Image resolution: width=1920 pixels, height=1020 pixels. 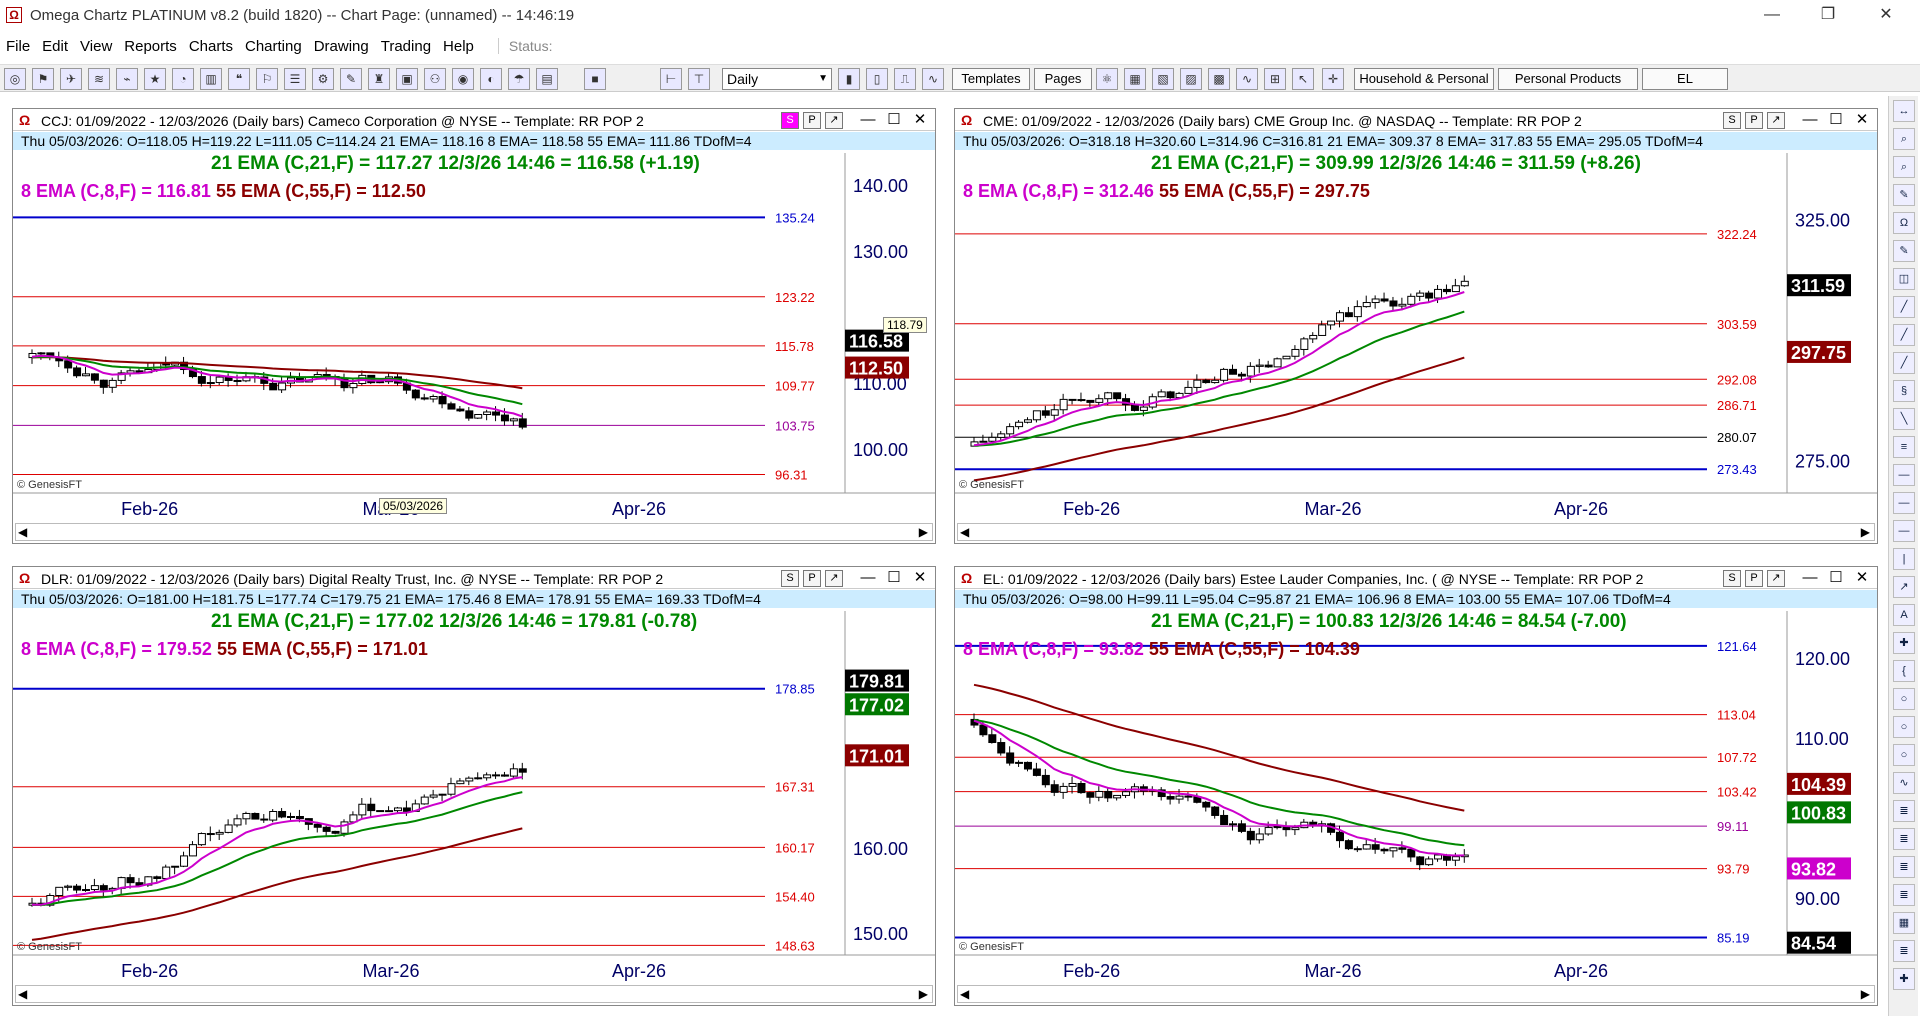 What do you see at coordinates (1107, 79) in the screenshot?
I see `atom-icon: ⚛` at bounding box center [1107, 79].